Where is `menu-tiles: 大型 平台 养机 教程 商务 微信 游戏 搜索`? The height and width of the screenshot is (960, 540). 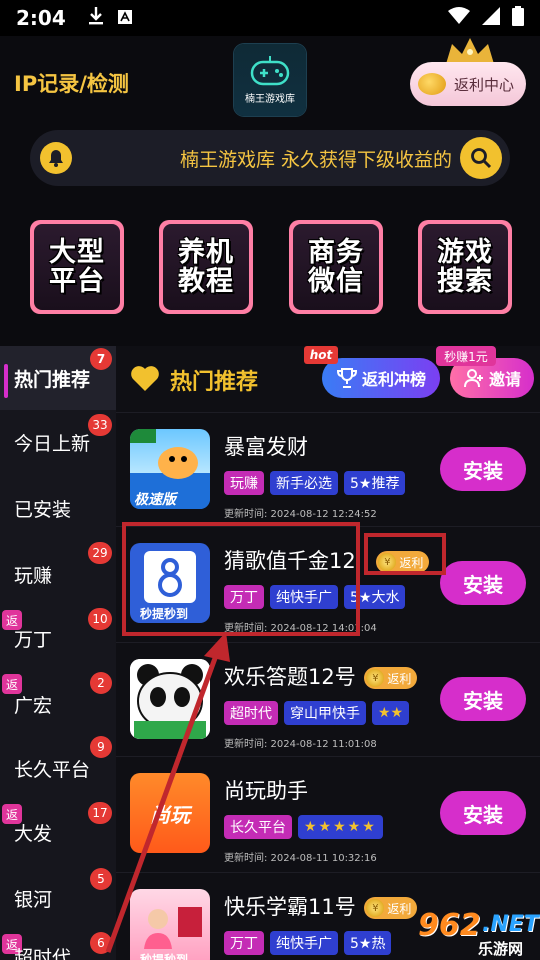
menu-tiles: 大型 平台 养机 教程 商务 微信 游戏 搜索 is located at coordinates (271, 267).